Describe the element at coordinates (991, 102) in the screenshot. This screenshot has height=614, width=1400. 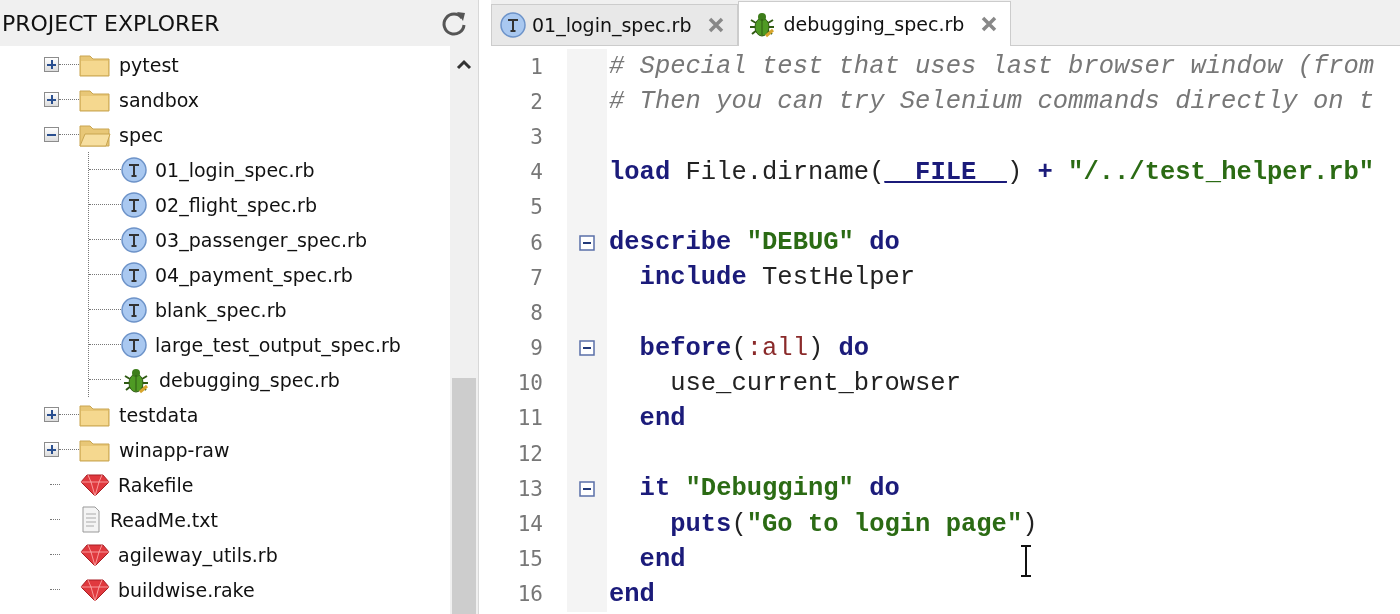
I see `code-line: # Then you can try Selenium commands directly on t` at that location.